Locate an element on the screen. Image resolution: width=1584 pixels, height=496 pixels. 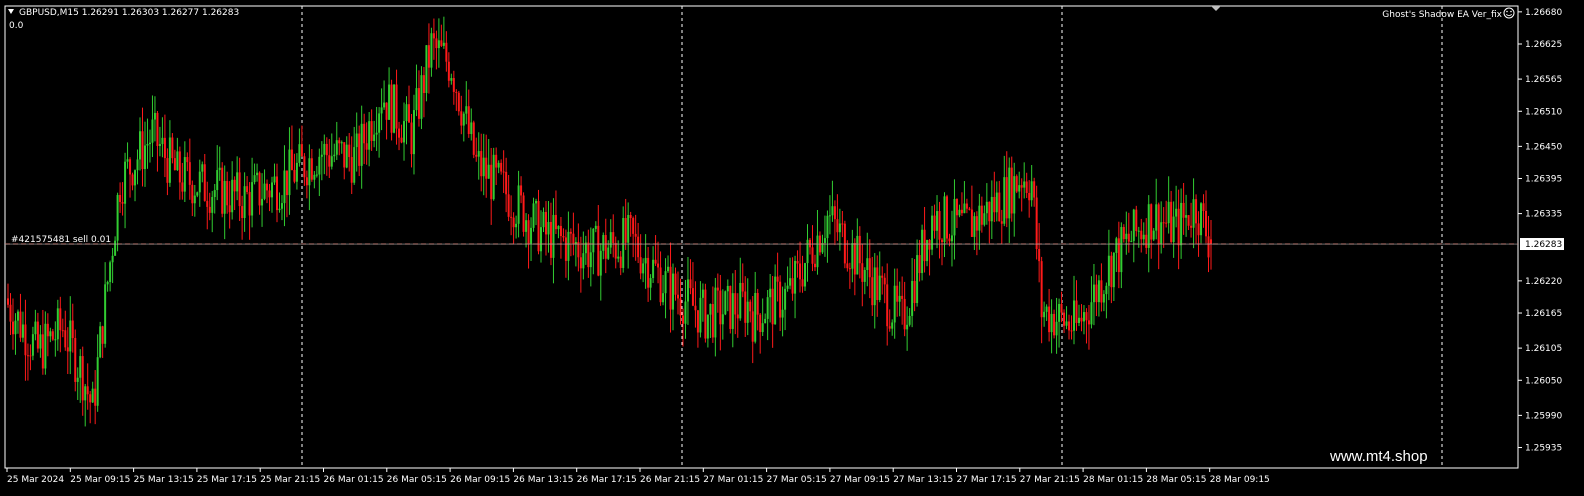
shift-marker-icon is located at coordinates (1216, 8).